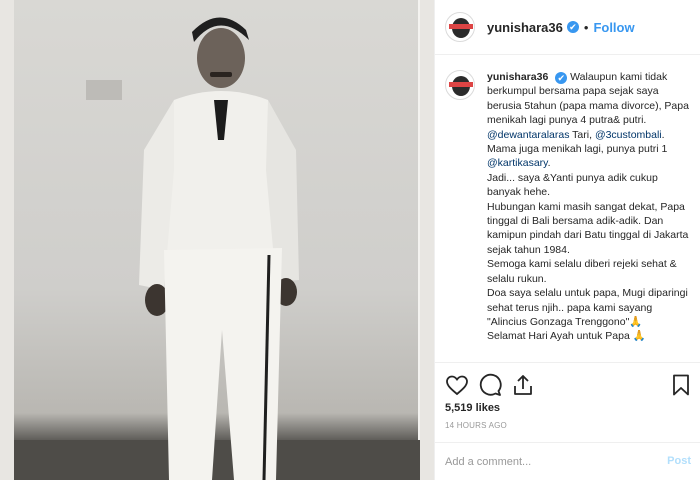 The width and height of the screenshot is (700, 480). Describe the element at coordinates (457, 385) in the screenshot. I see `heart-icon` at that location.